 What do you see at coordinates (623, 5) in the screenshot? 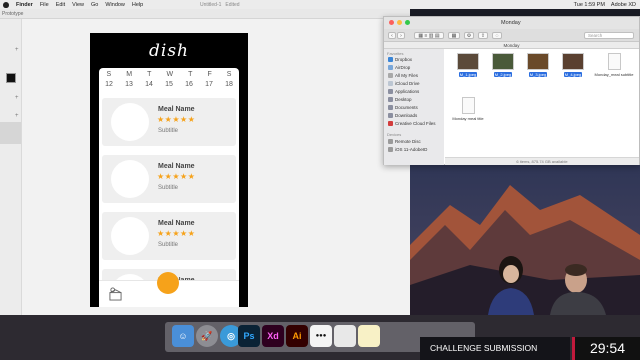
I see `app-label: Adobe XD` at bounding box center [623, 5].